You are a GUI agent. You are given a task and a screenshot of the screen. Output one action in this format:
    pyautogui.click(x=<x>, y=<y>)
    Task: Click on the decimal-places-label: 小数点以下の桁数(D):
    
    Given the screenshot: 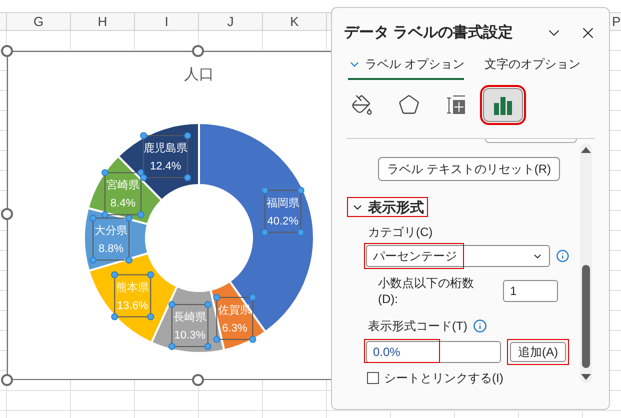 What is the action you would take?
    pyautogui.click(x=426, y=291)
    